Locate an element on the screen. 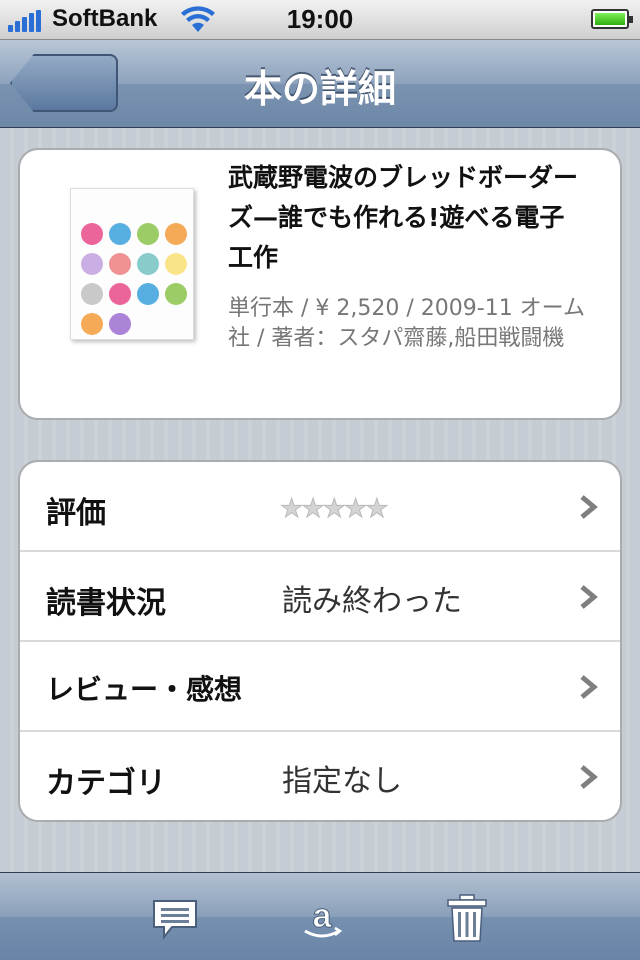  review-label: レビュー・感想 is located at coordinates (144, 689).